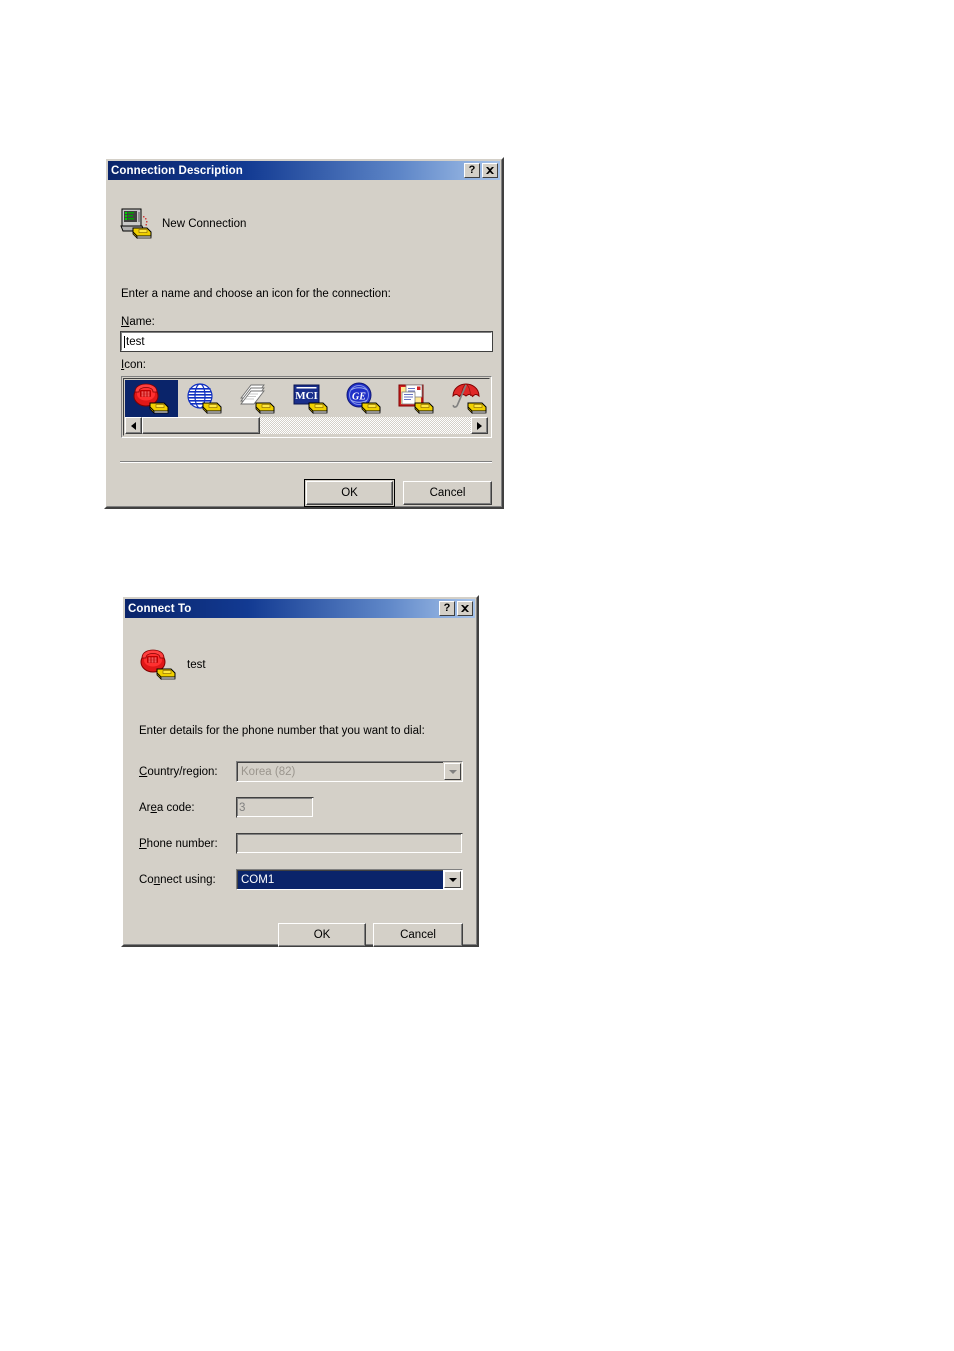 The image size is (954, 1351). Describe the element at coordinates (138, 322) in the screenshot. I see `name-field-label: Name:` at that location.